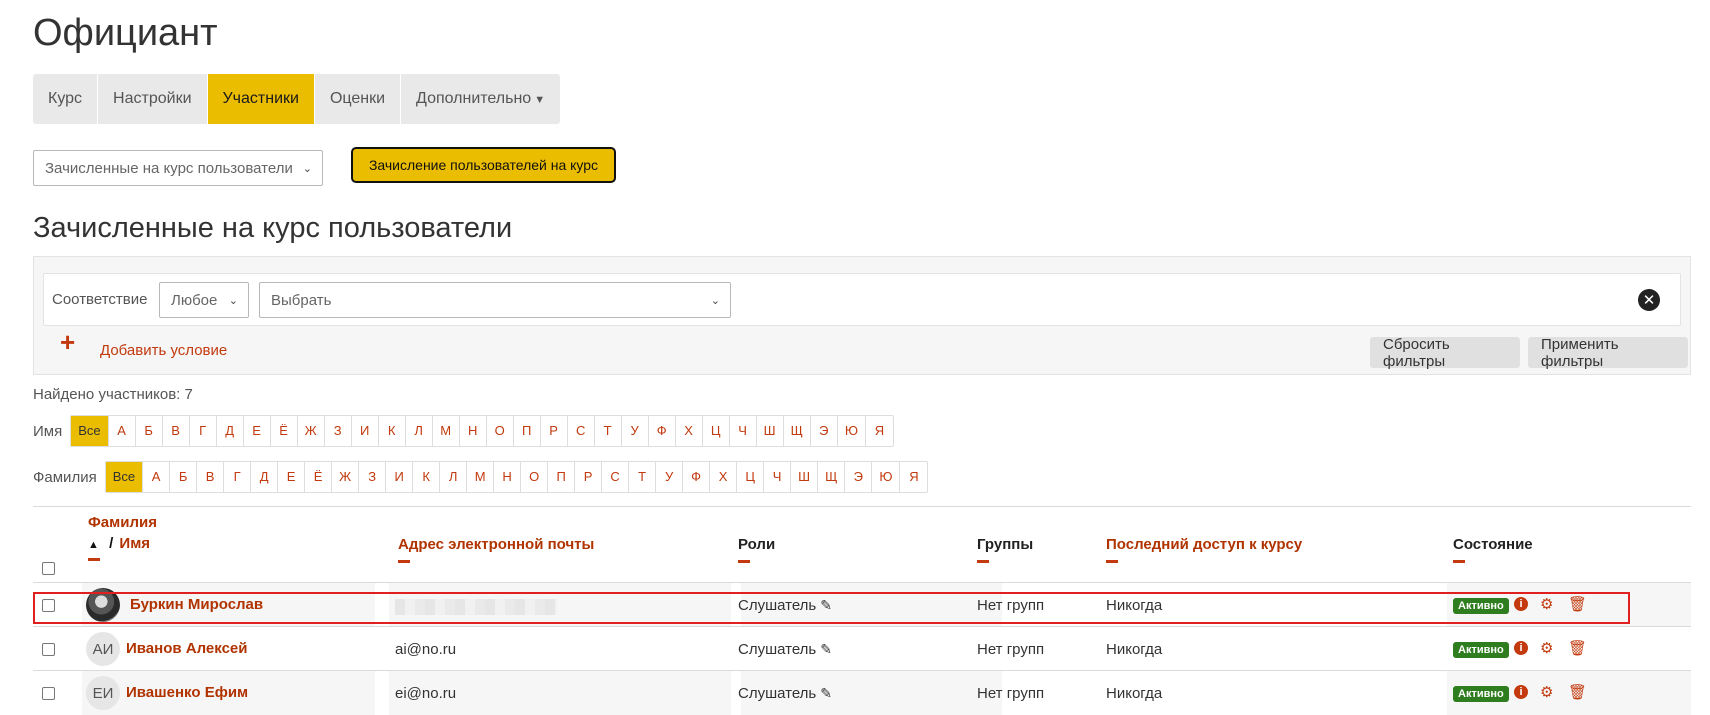 This screenshot has width=1710, height=715. Describe the element at coordinates (446, 431) in the screenshot. I see `initial-letter: М` at that location.